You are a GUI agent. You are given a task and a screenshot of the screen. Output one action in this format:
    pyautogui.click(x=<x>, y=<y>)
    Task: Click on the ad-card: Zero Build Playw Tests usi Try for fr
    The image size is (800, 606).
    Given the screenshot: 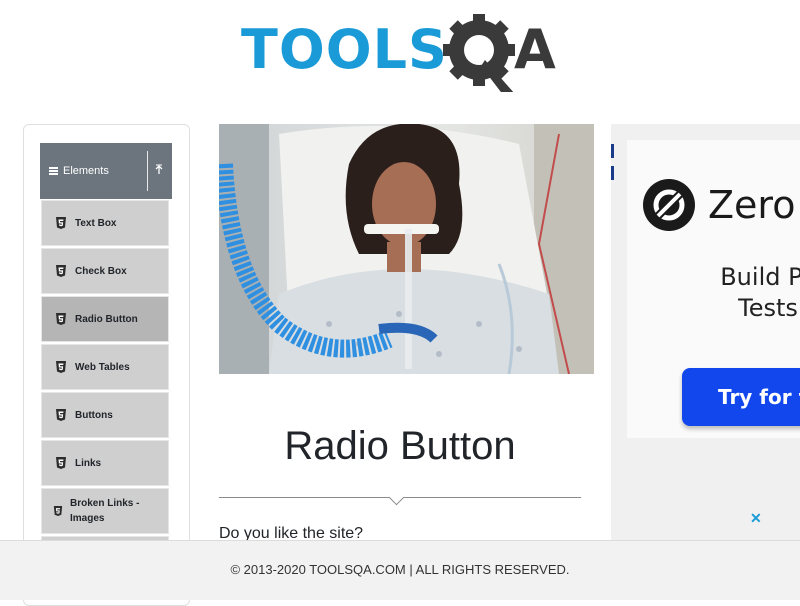 What is the action you would take?
    pyautogui.click(x=713, y=289)
    